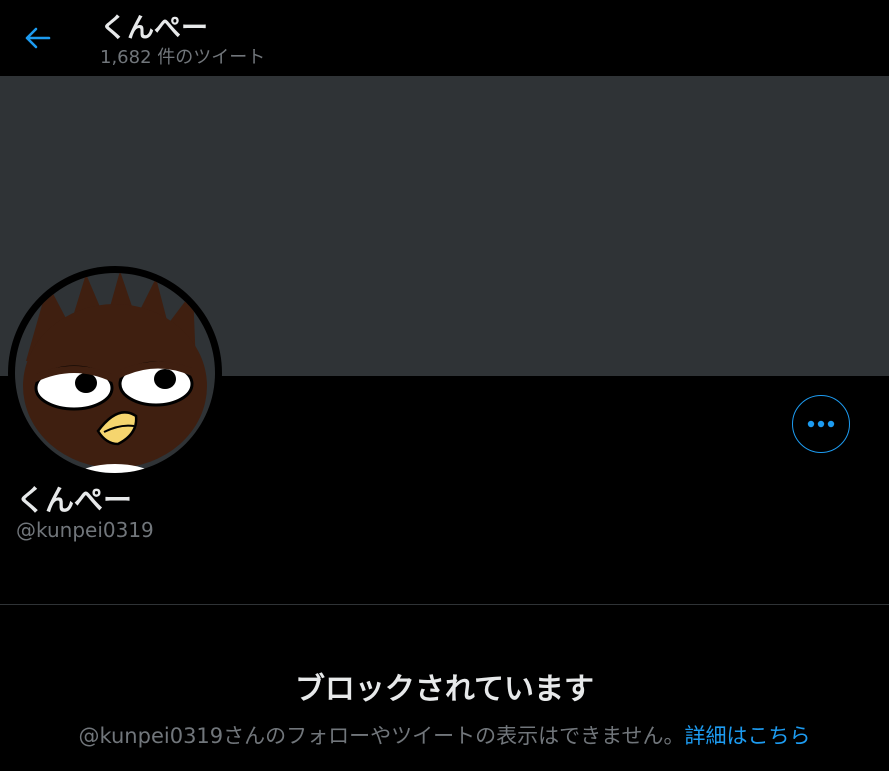  I want to click on divider, so click(444, 604).